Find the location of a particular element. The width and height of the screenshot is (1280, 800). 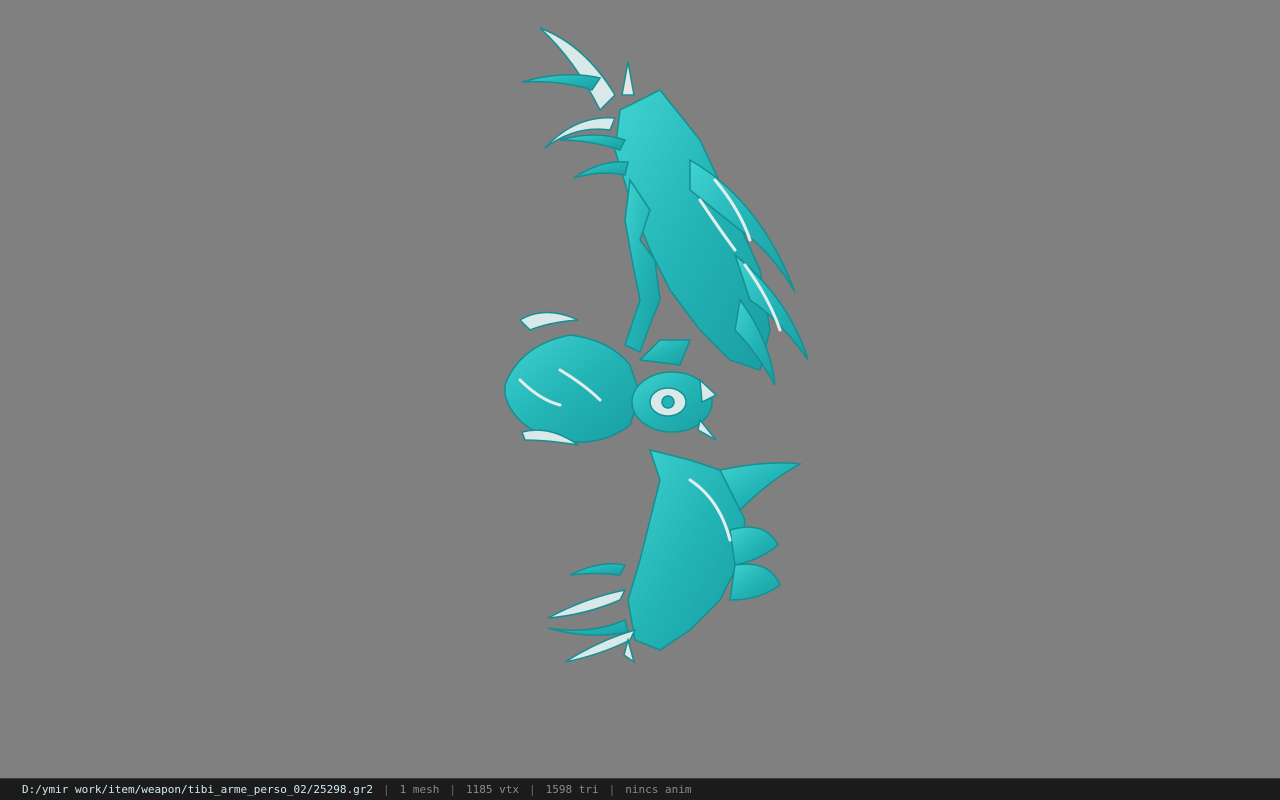

vertex-count-label: 1185 vtx is located at coordinates (492, 789).